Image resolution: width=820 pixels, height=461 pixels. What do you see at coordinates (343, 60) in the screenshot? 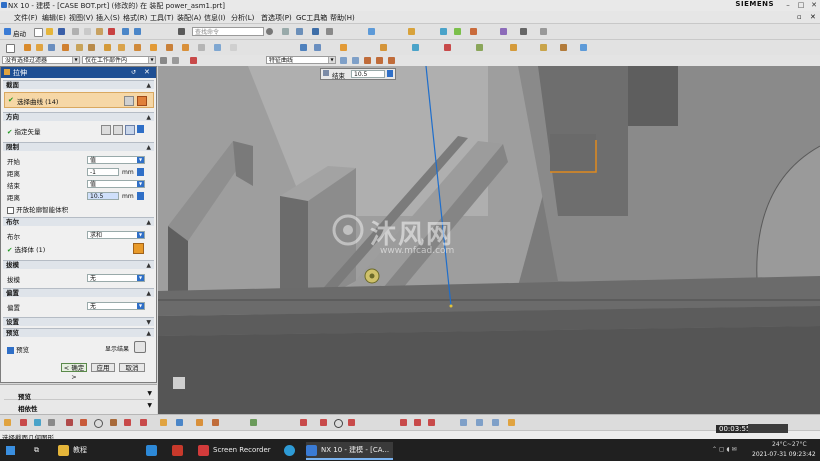
I see `stop-at-intersection-icon` at bounding box center [343, 60].